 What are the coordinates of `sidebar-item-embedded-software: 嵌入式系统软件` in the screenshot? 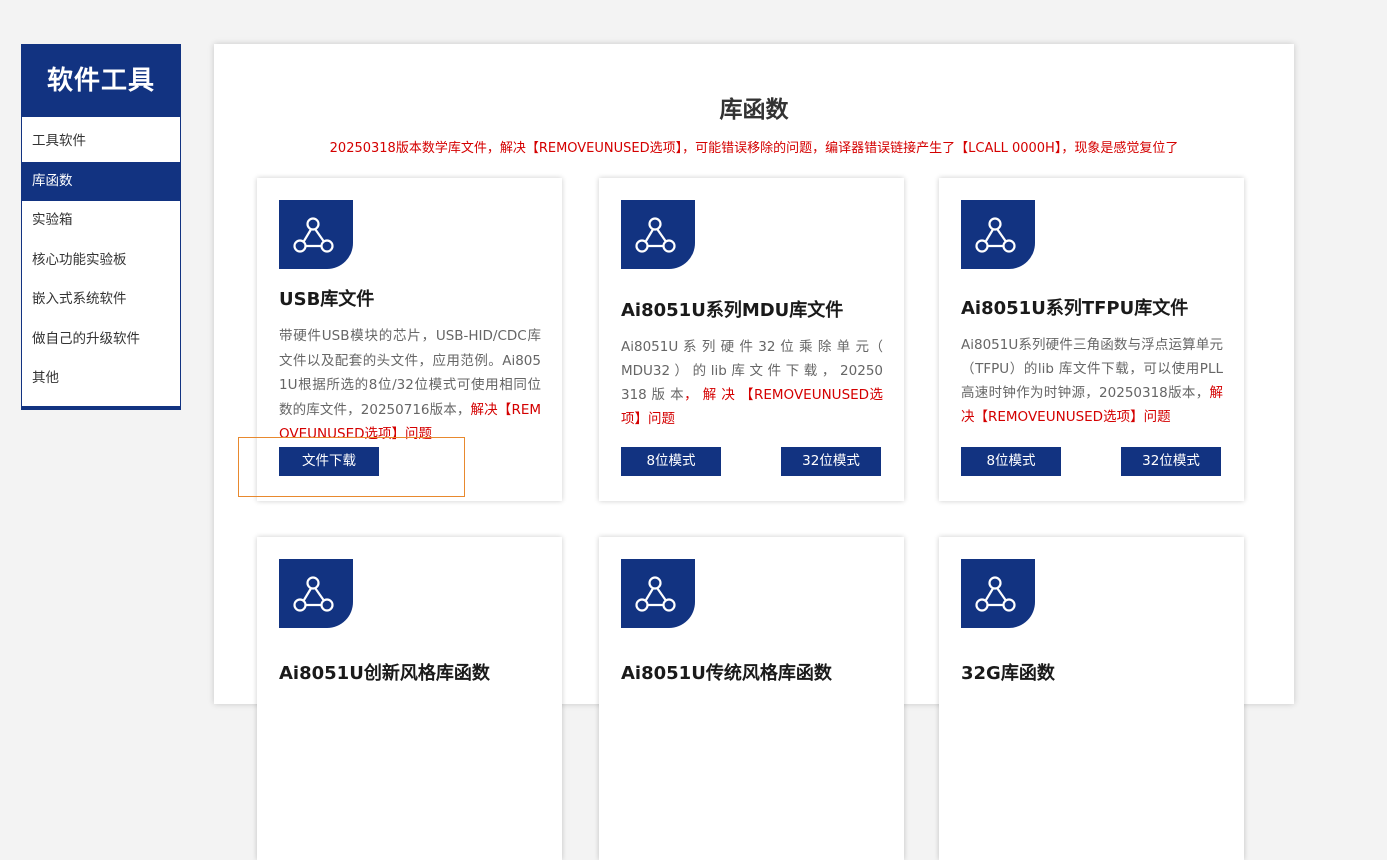 It's located at (101, 300).